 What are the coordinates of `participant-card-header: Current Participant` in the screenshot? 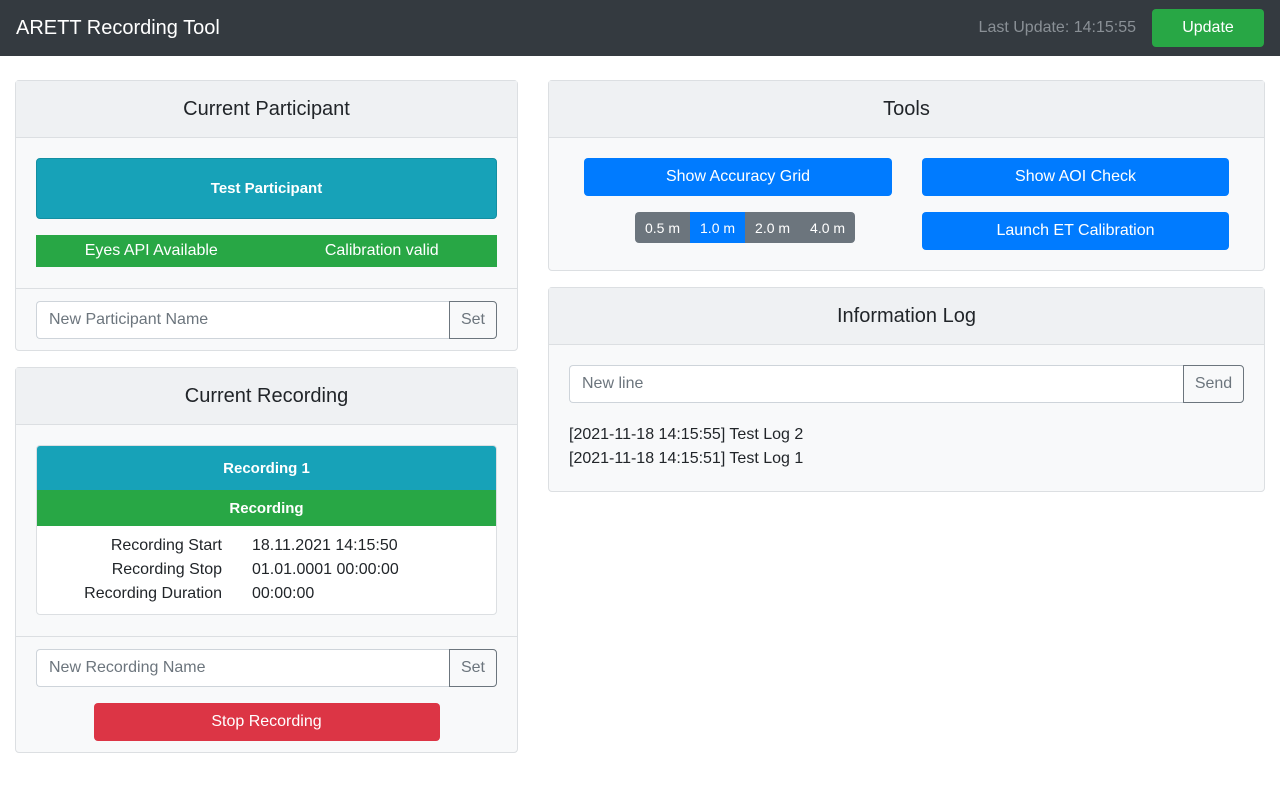 It's located at (266, 109).